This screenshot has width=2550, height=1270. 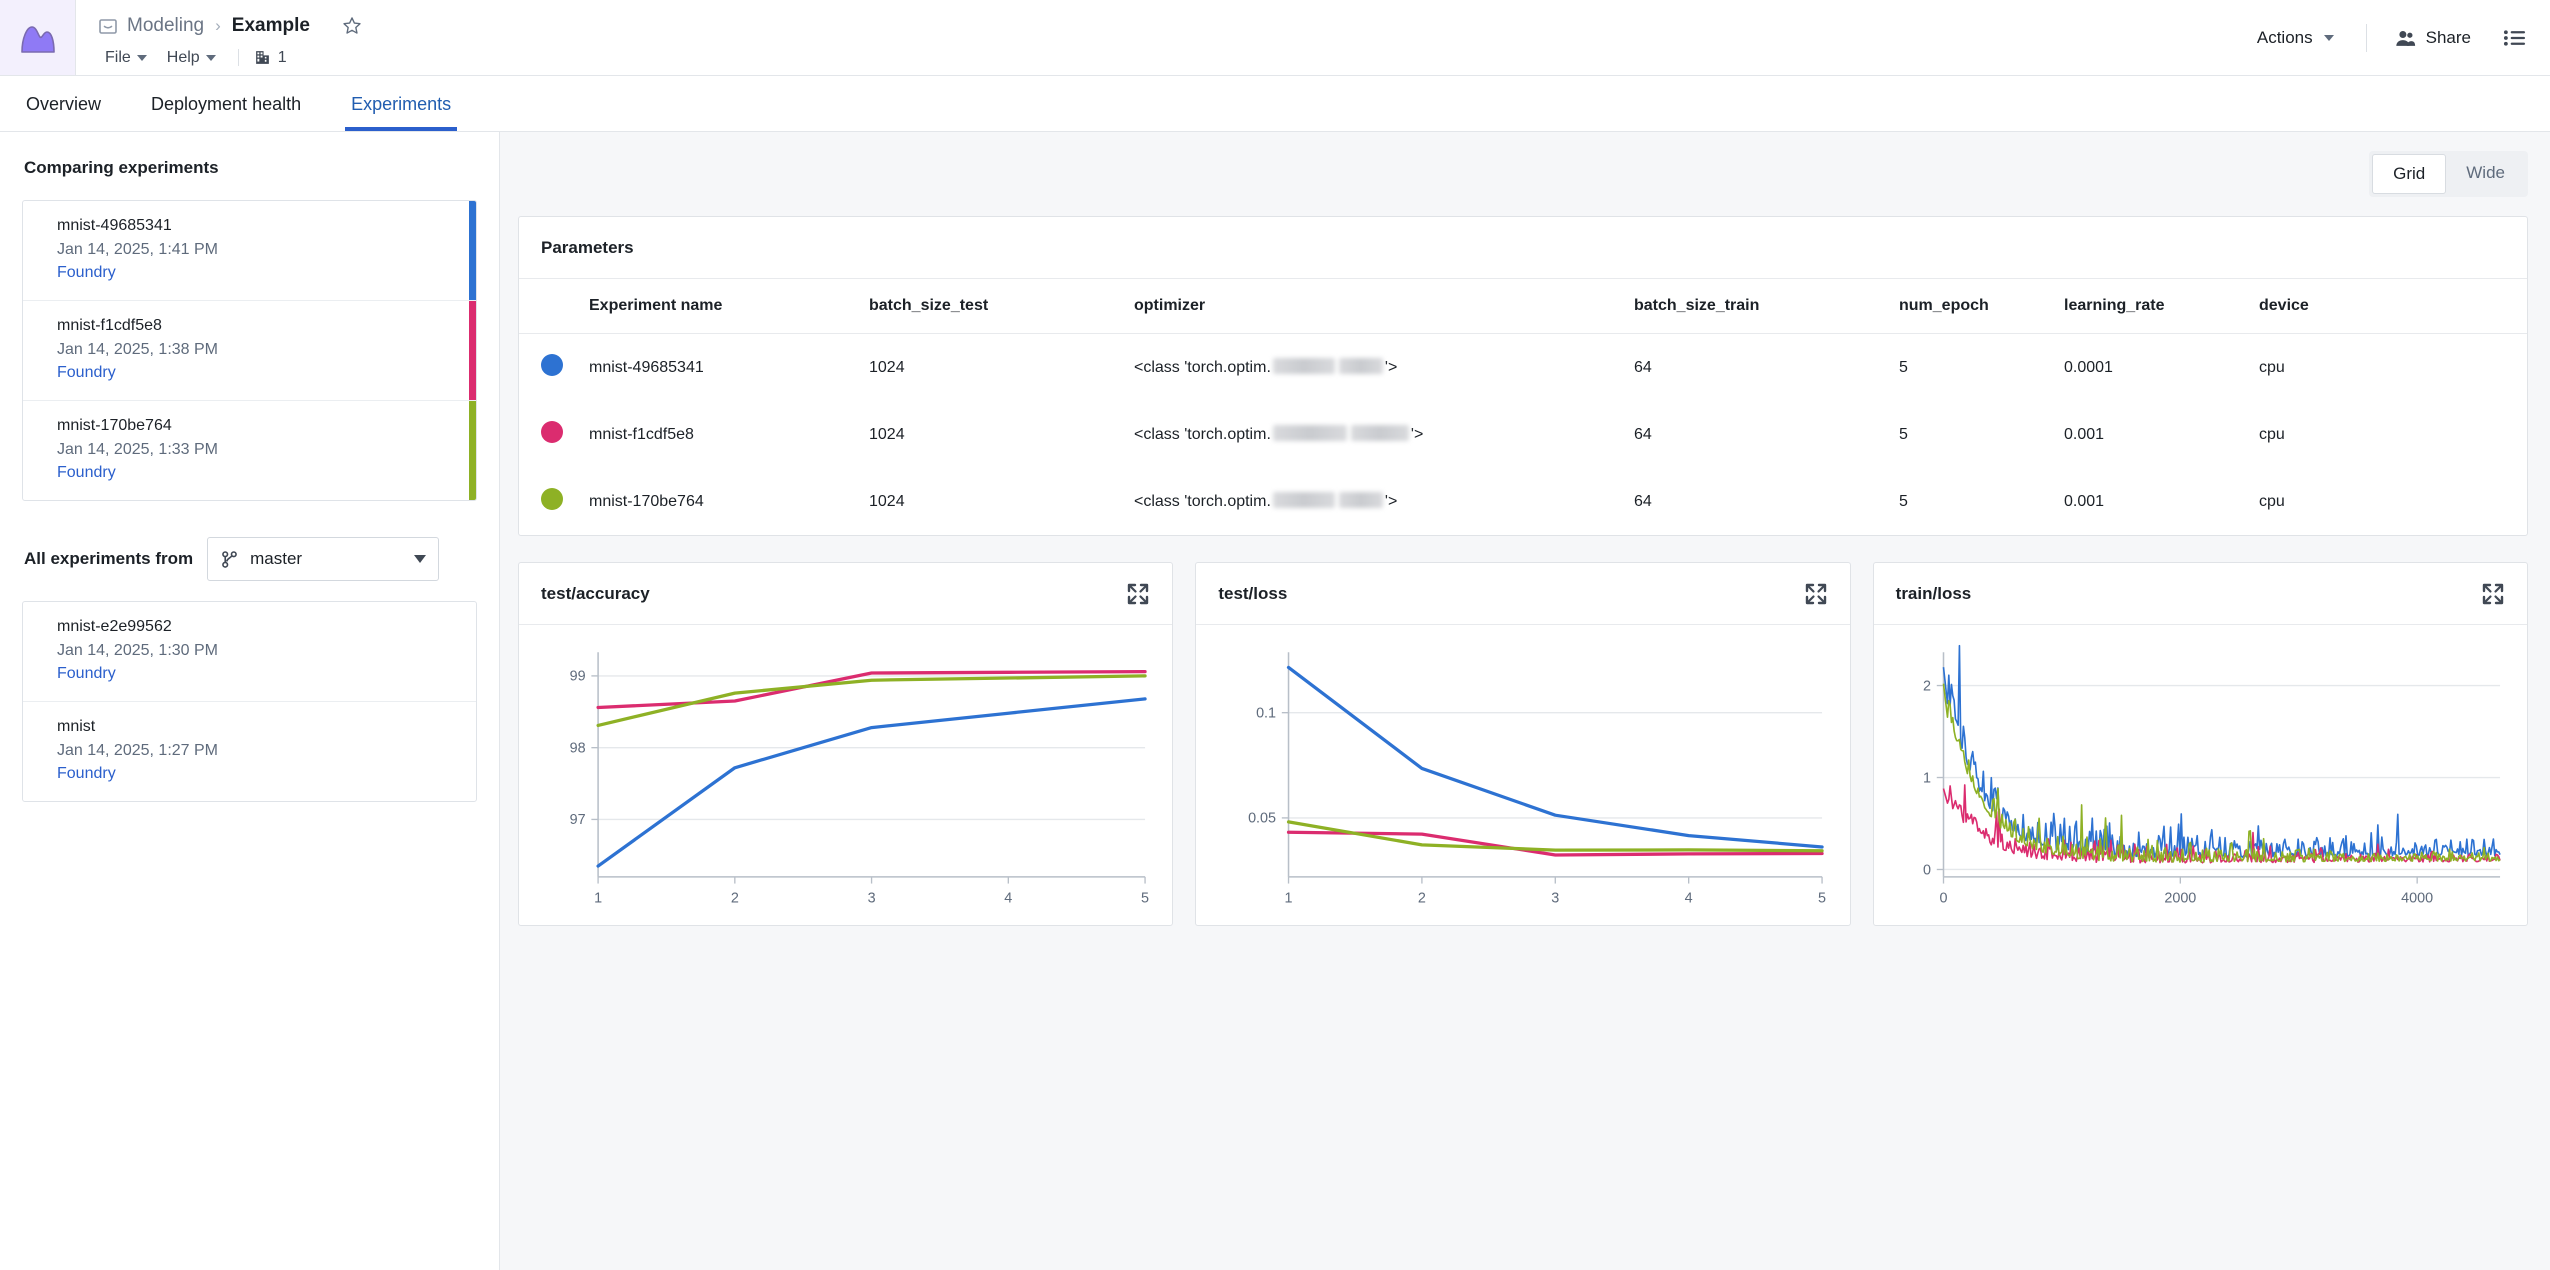 I want to click on experiment-date: Jan 14, 2025, 1:38 PM, so click(x=137, y=349).